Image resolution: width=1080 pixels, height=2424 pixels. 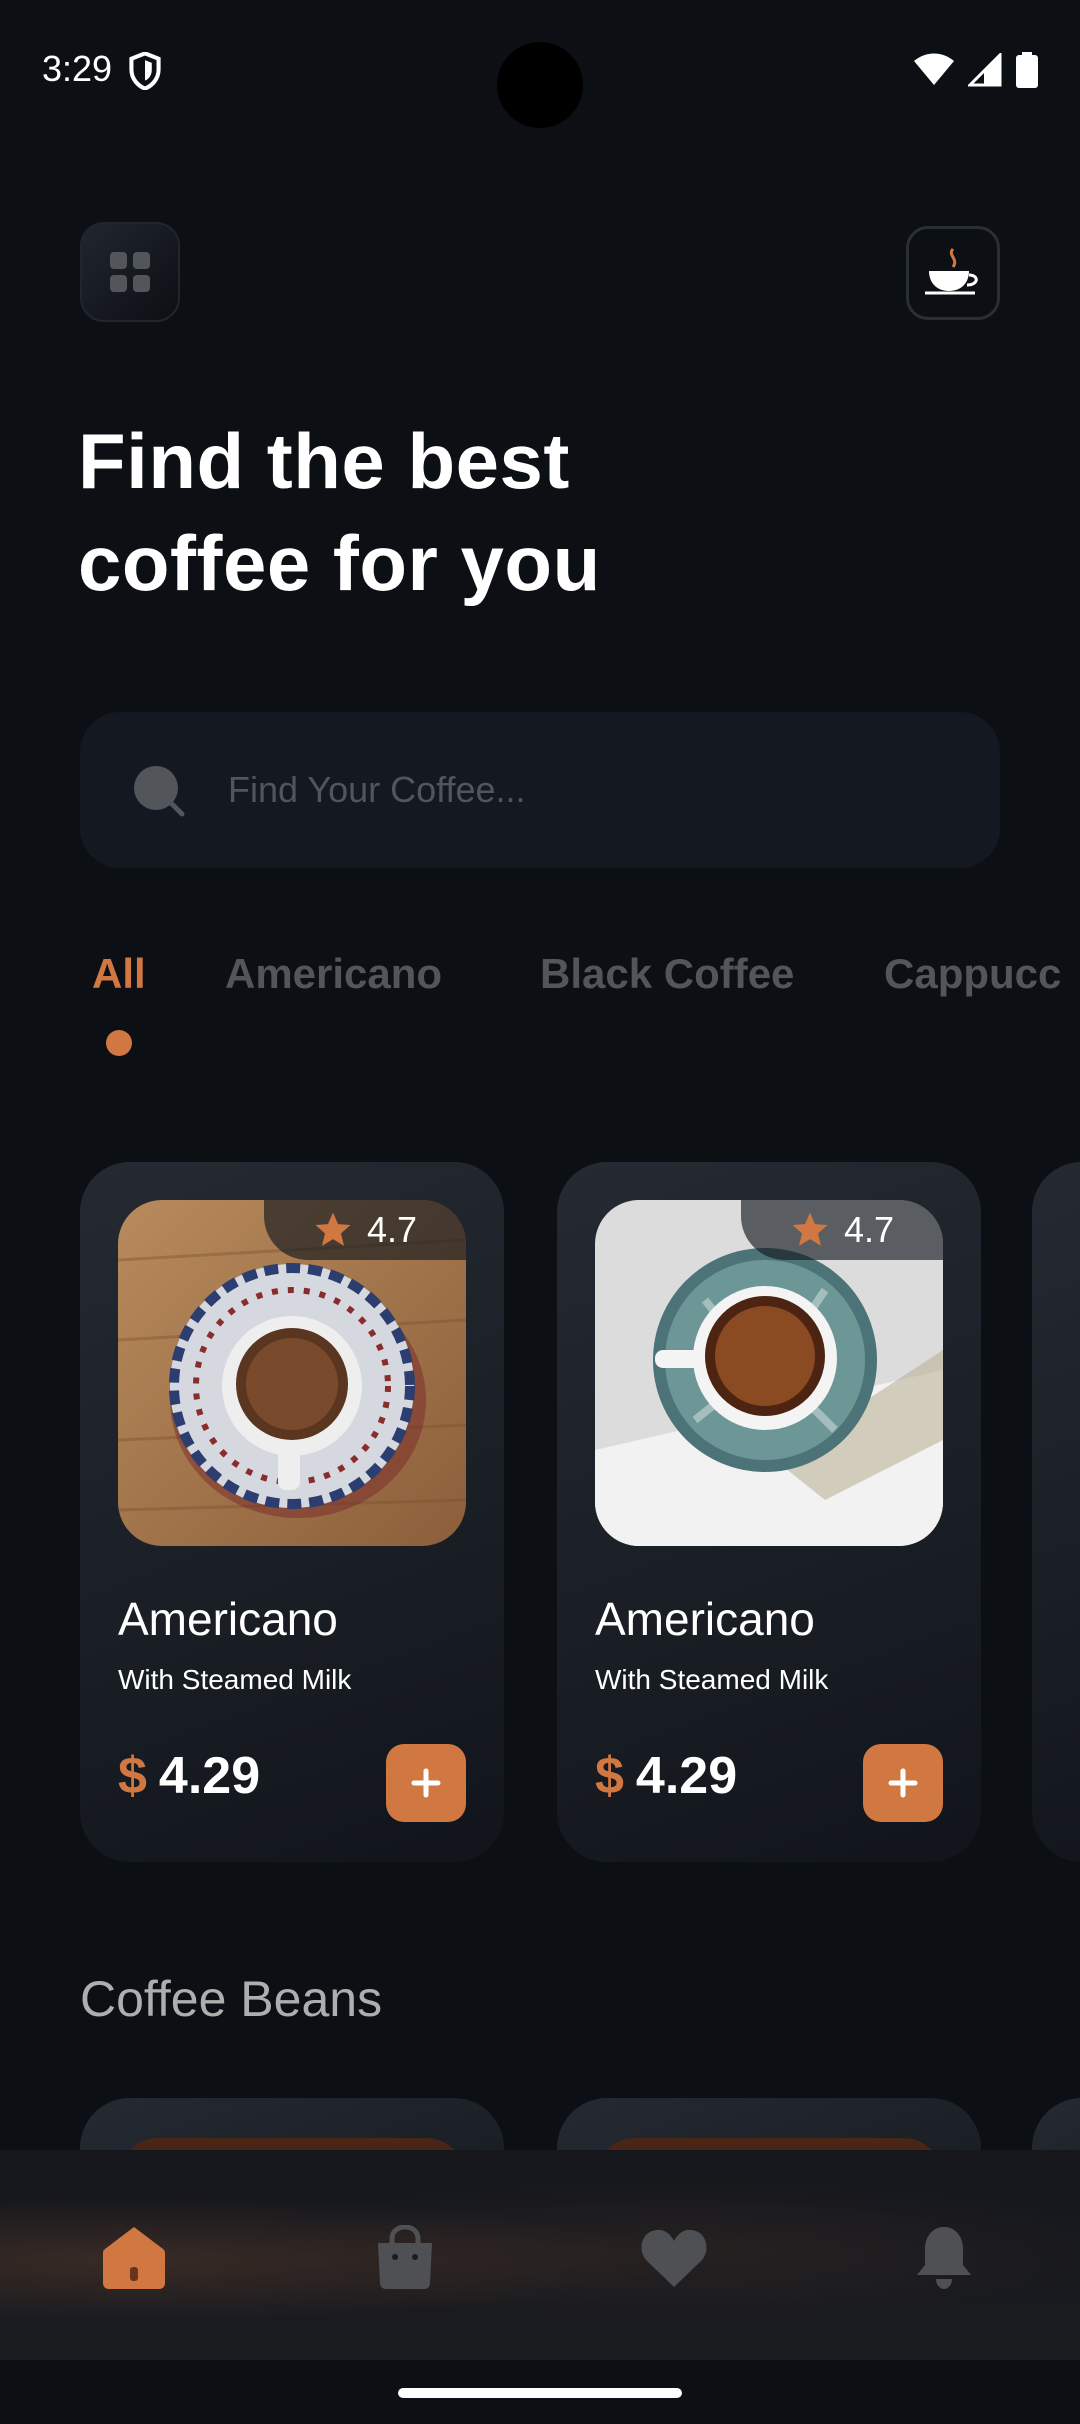 What do you see at coordinates (339, 512) in the screenshot?
I see `page-title: Find the best coffee for you` at bounding box center [339, 512].